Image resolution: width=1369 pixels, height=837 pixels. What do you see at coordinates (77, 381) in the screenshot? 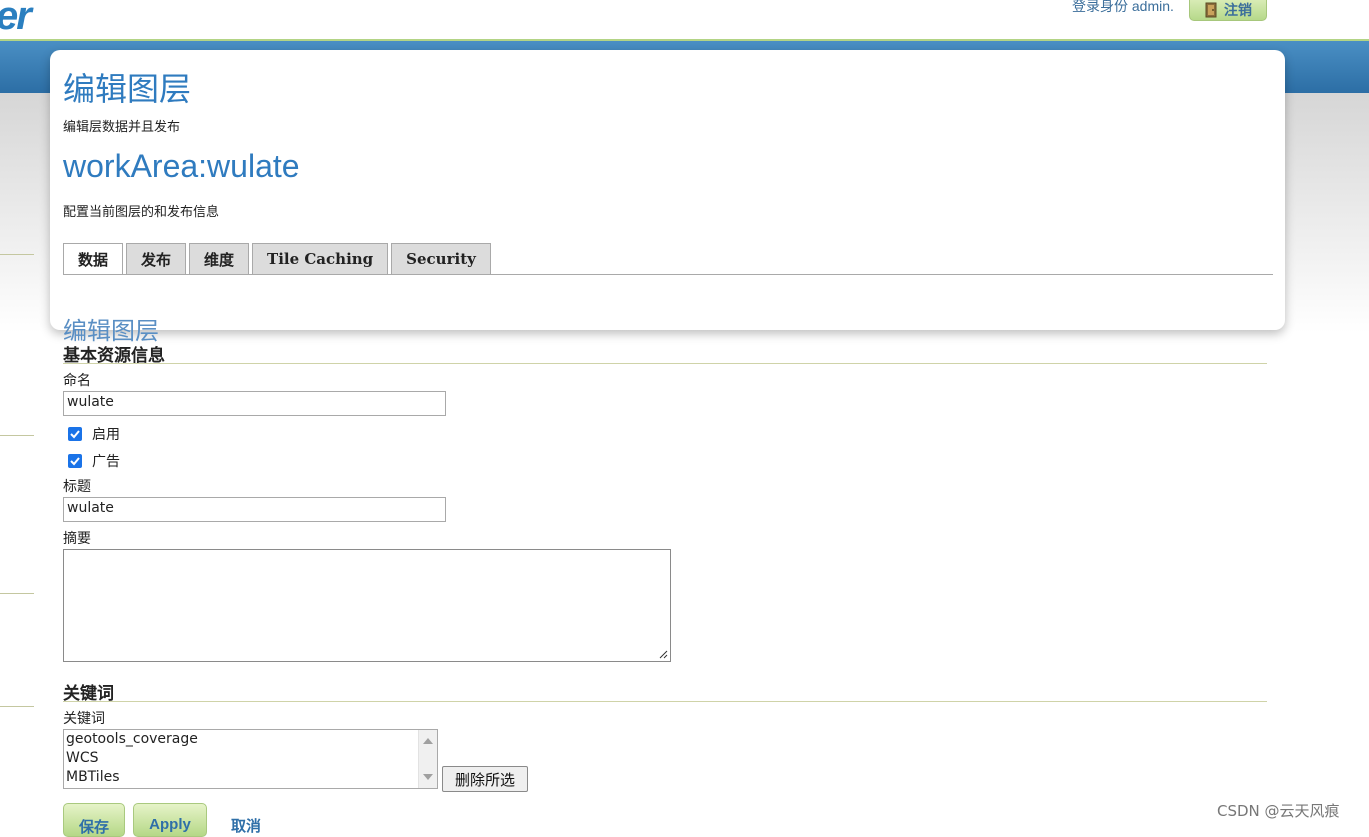
I see `name-label: 命名` at bounding box center [77, 381].